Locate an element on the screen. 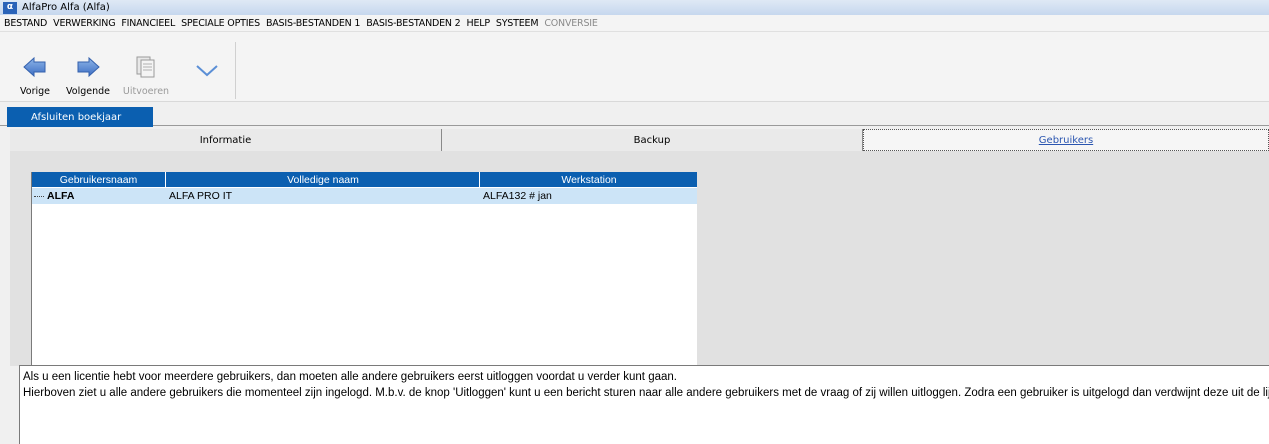  cell-fullname: ALFA PRO IT is located at coordinates (201, 196).